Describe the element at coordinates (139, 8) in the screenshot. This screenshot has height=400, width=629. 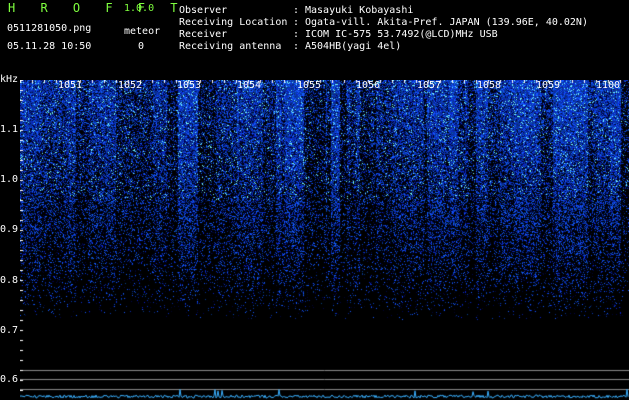
I see `app-version: 1.0.0` at that location.